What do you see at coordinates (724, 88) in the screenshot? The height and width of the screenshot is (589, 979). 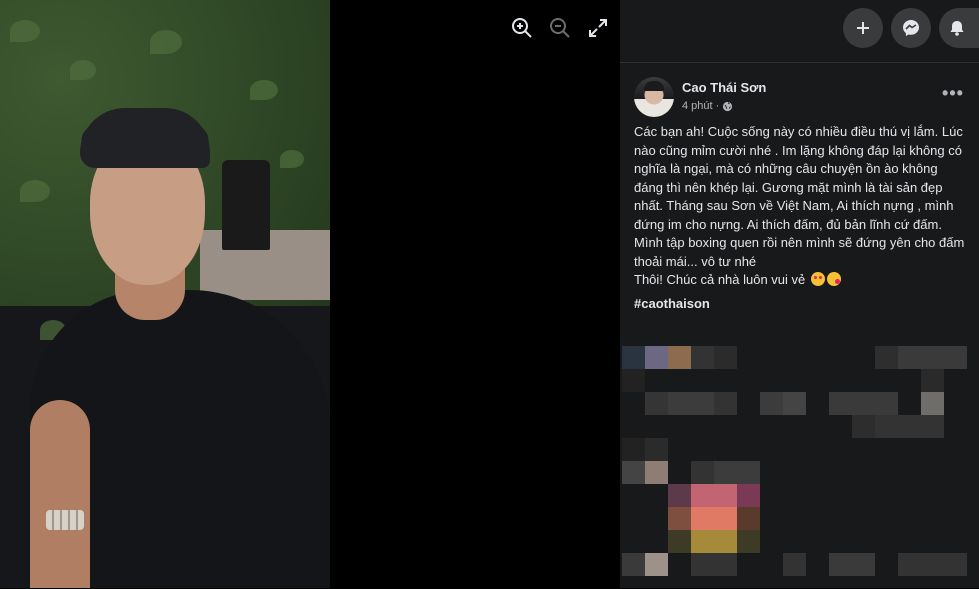 I see `author-name: Cao Thái Sơn` at bounding box center [724, 88].